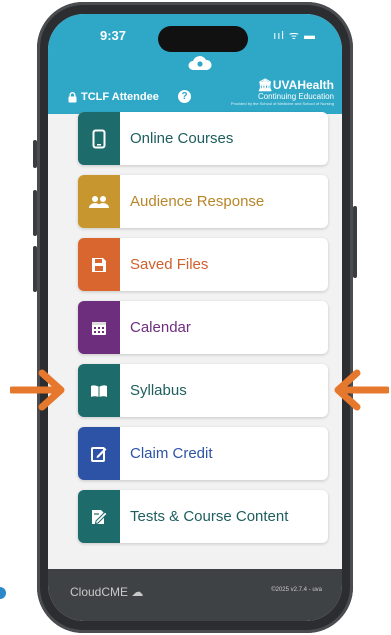 This screenshot has height=635, width=391. I want to click on cloudcme-logo: CloudCME ☁, so click(107, 592).